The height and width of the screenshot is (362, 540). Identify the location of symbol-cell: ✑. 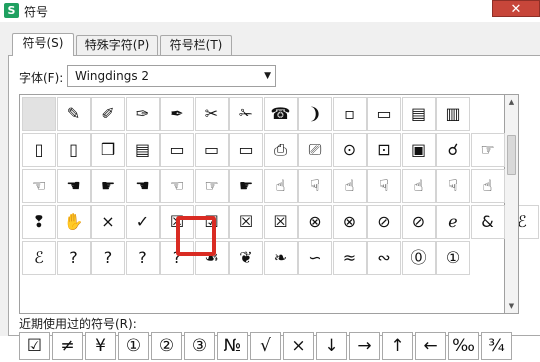
(142, 114).